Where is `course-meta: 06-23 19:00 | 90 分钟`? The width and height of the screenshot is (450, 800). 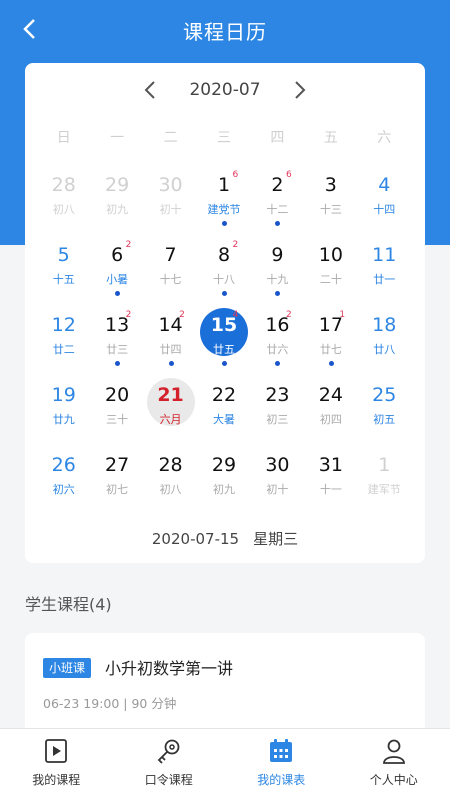
course-meta: 06-23 19:00 | 90 分钟 is located at coordinates (110, 703).